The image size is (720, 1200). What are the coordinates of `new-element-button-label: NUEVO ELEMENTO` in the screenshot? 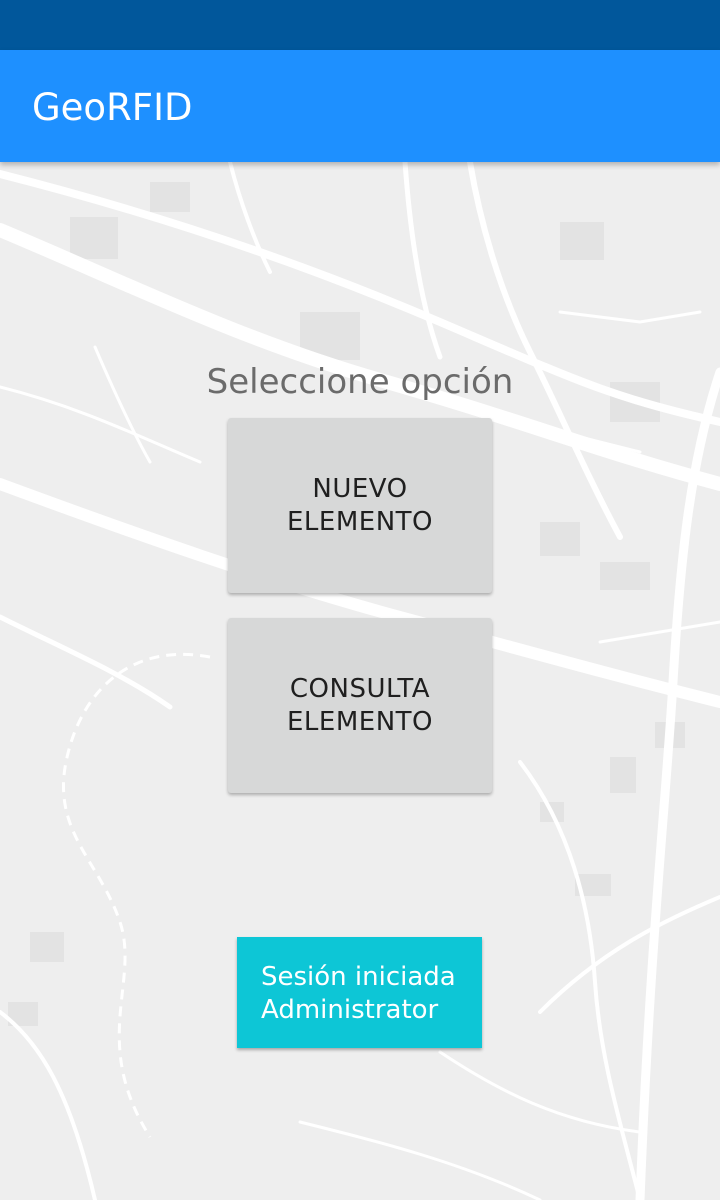 It's located at (360, 506).